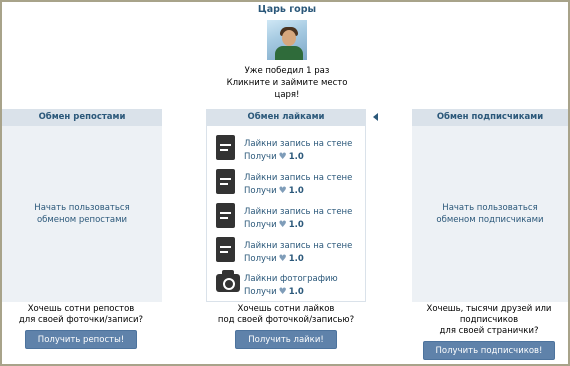 The width and height of the screenshot is (570, 366). Describe the element at coordinates (286, 339) in the screenshot. I see `get-likes-button: Получить лайки!` at that location.